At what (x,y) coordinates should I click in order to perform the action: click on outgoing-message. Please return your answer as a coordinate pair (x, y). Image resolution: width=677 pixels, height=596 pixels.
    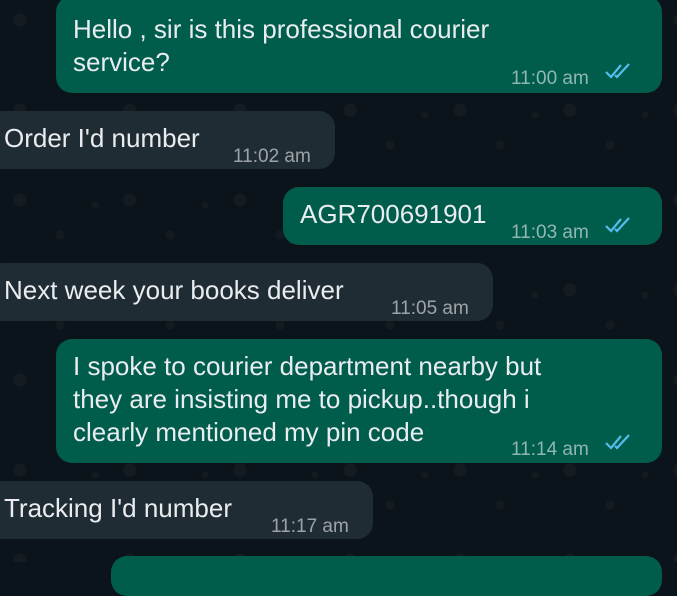
    Looking at the image, I should click on (386, 576).